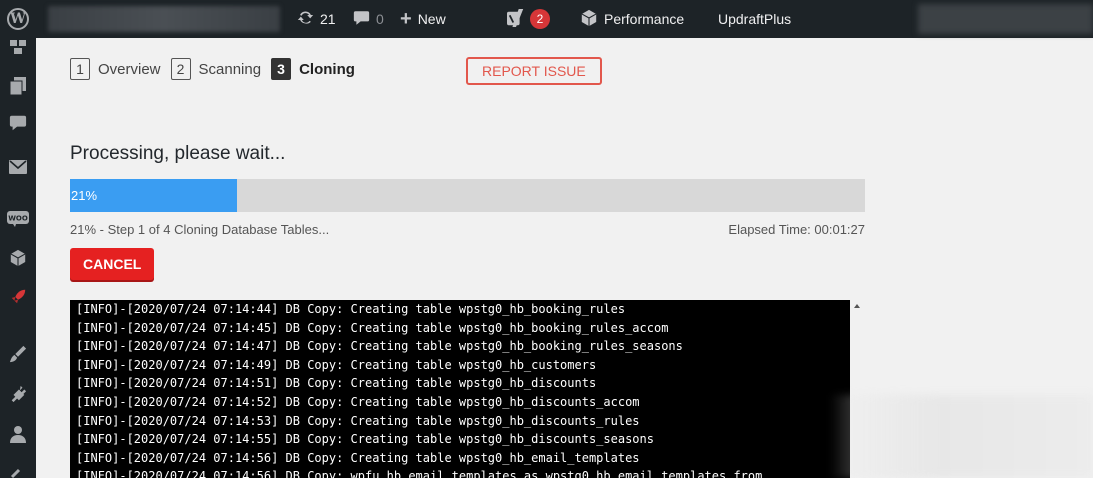 Image resolution: width=1093 pixels, height=478 pixels. I want to click on media-icon, so click(18, 47).